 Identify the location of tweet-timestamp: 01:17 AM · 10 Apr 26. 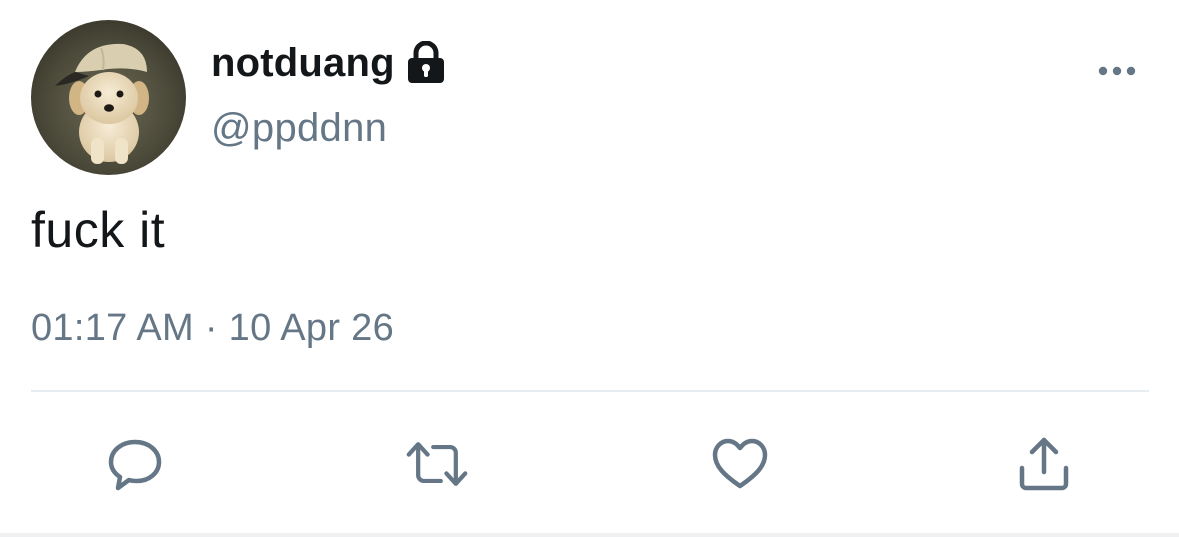
(212, 328).